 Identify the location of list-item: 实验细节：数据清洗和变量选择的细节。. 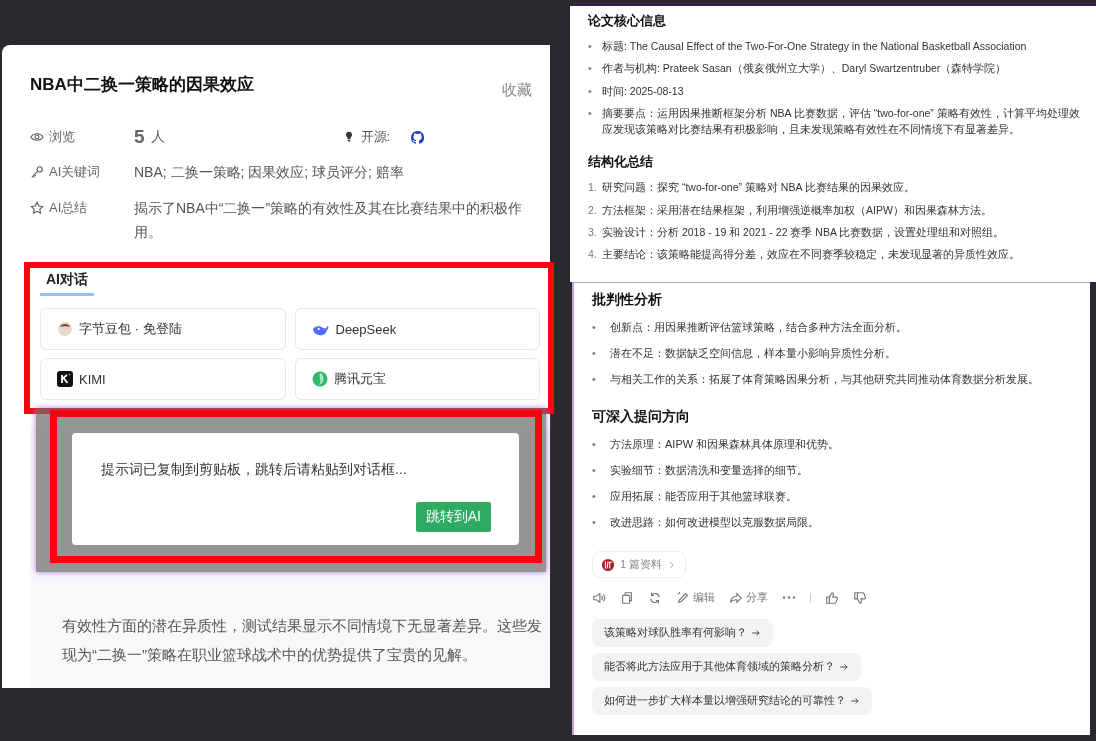
(709, 471).